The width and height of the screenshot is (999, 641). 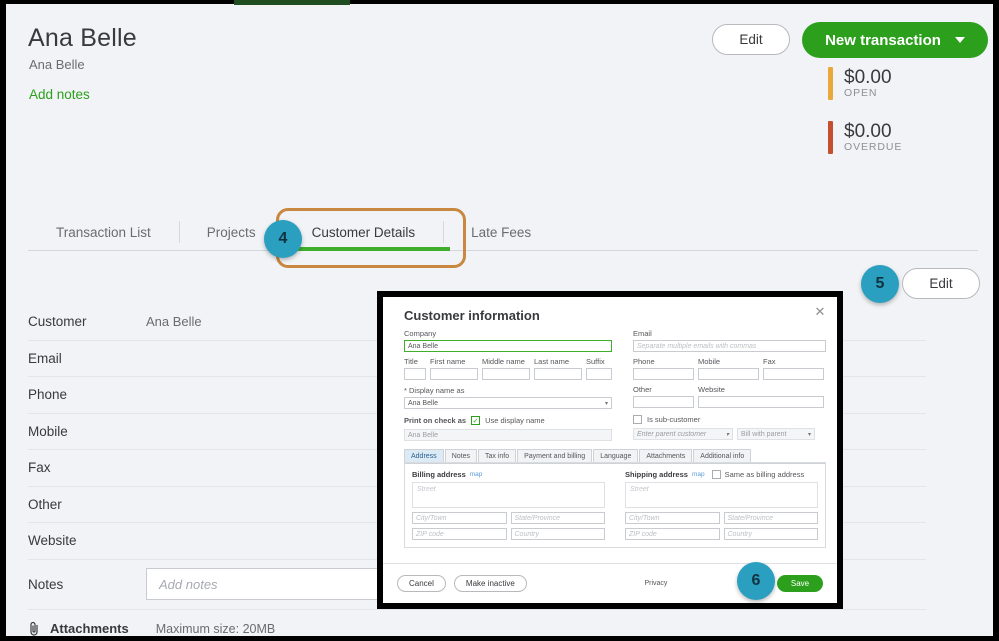 I want to click on shipping-street-input: Street, so click(x=721, y=495).